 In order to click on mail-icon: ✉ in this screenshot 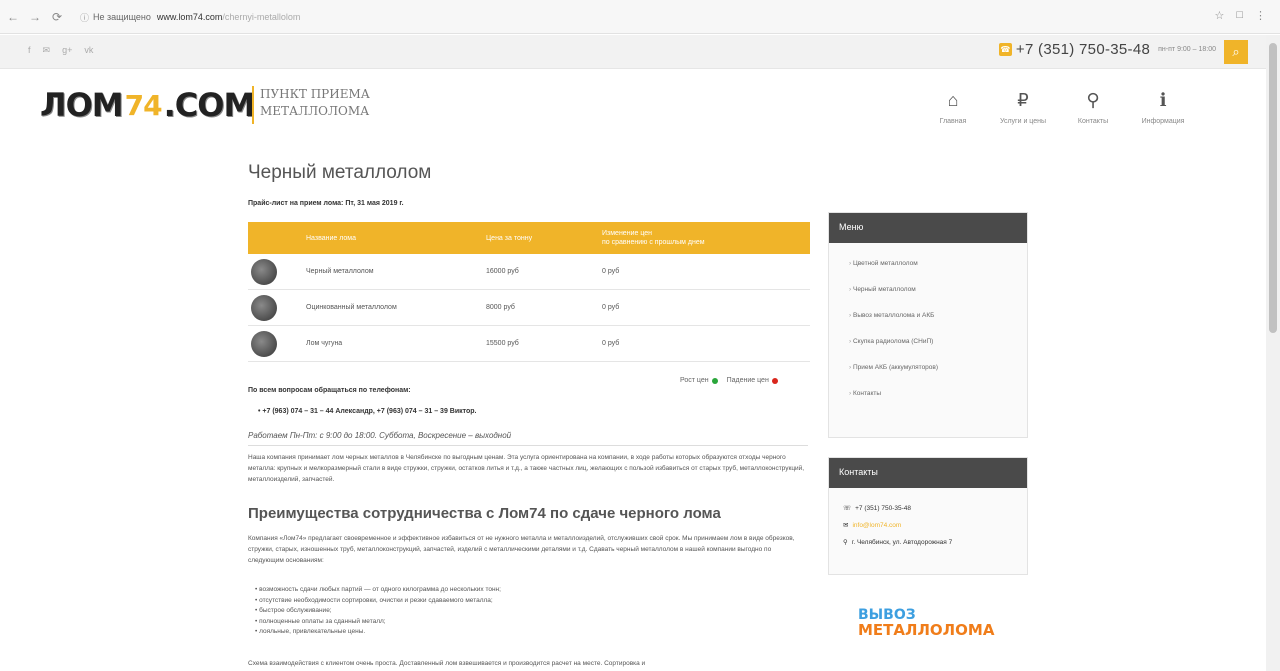, I will do `click(47, 50)`.